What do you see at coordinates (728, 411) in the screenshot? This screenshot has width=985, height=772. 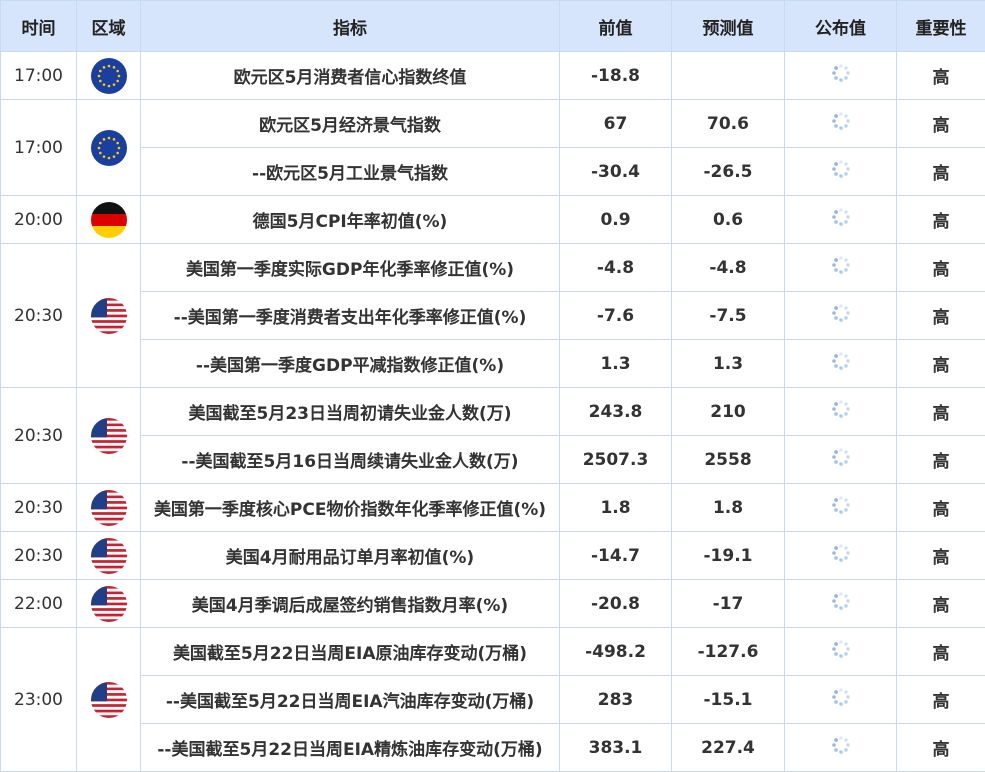 I see `forecast-value: 210` at bounding box center [728, 411].